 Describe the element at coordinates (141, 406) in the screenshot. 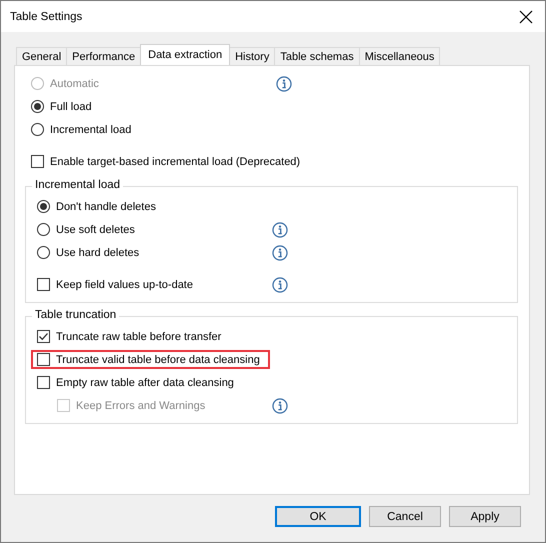

I see `option-label: Keep Errors and Warnings` at that location.